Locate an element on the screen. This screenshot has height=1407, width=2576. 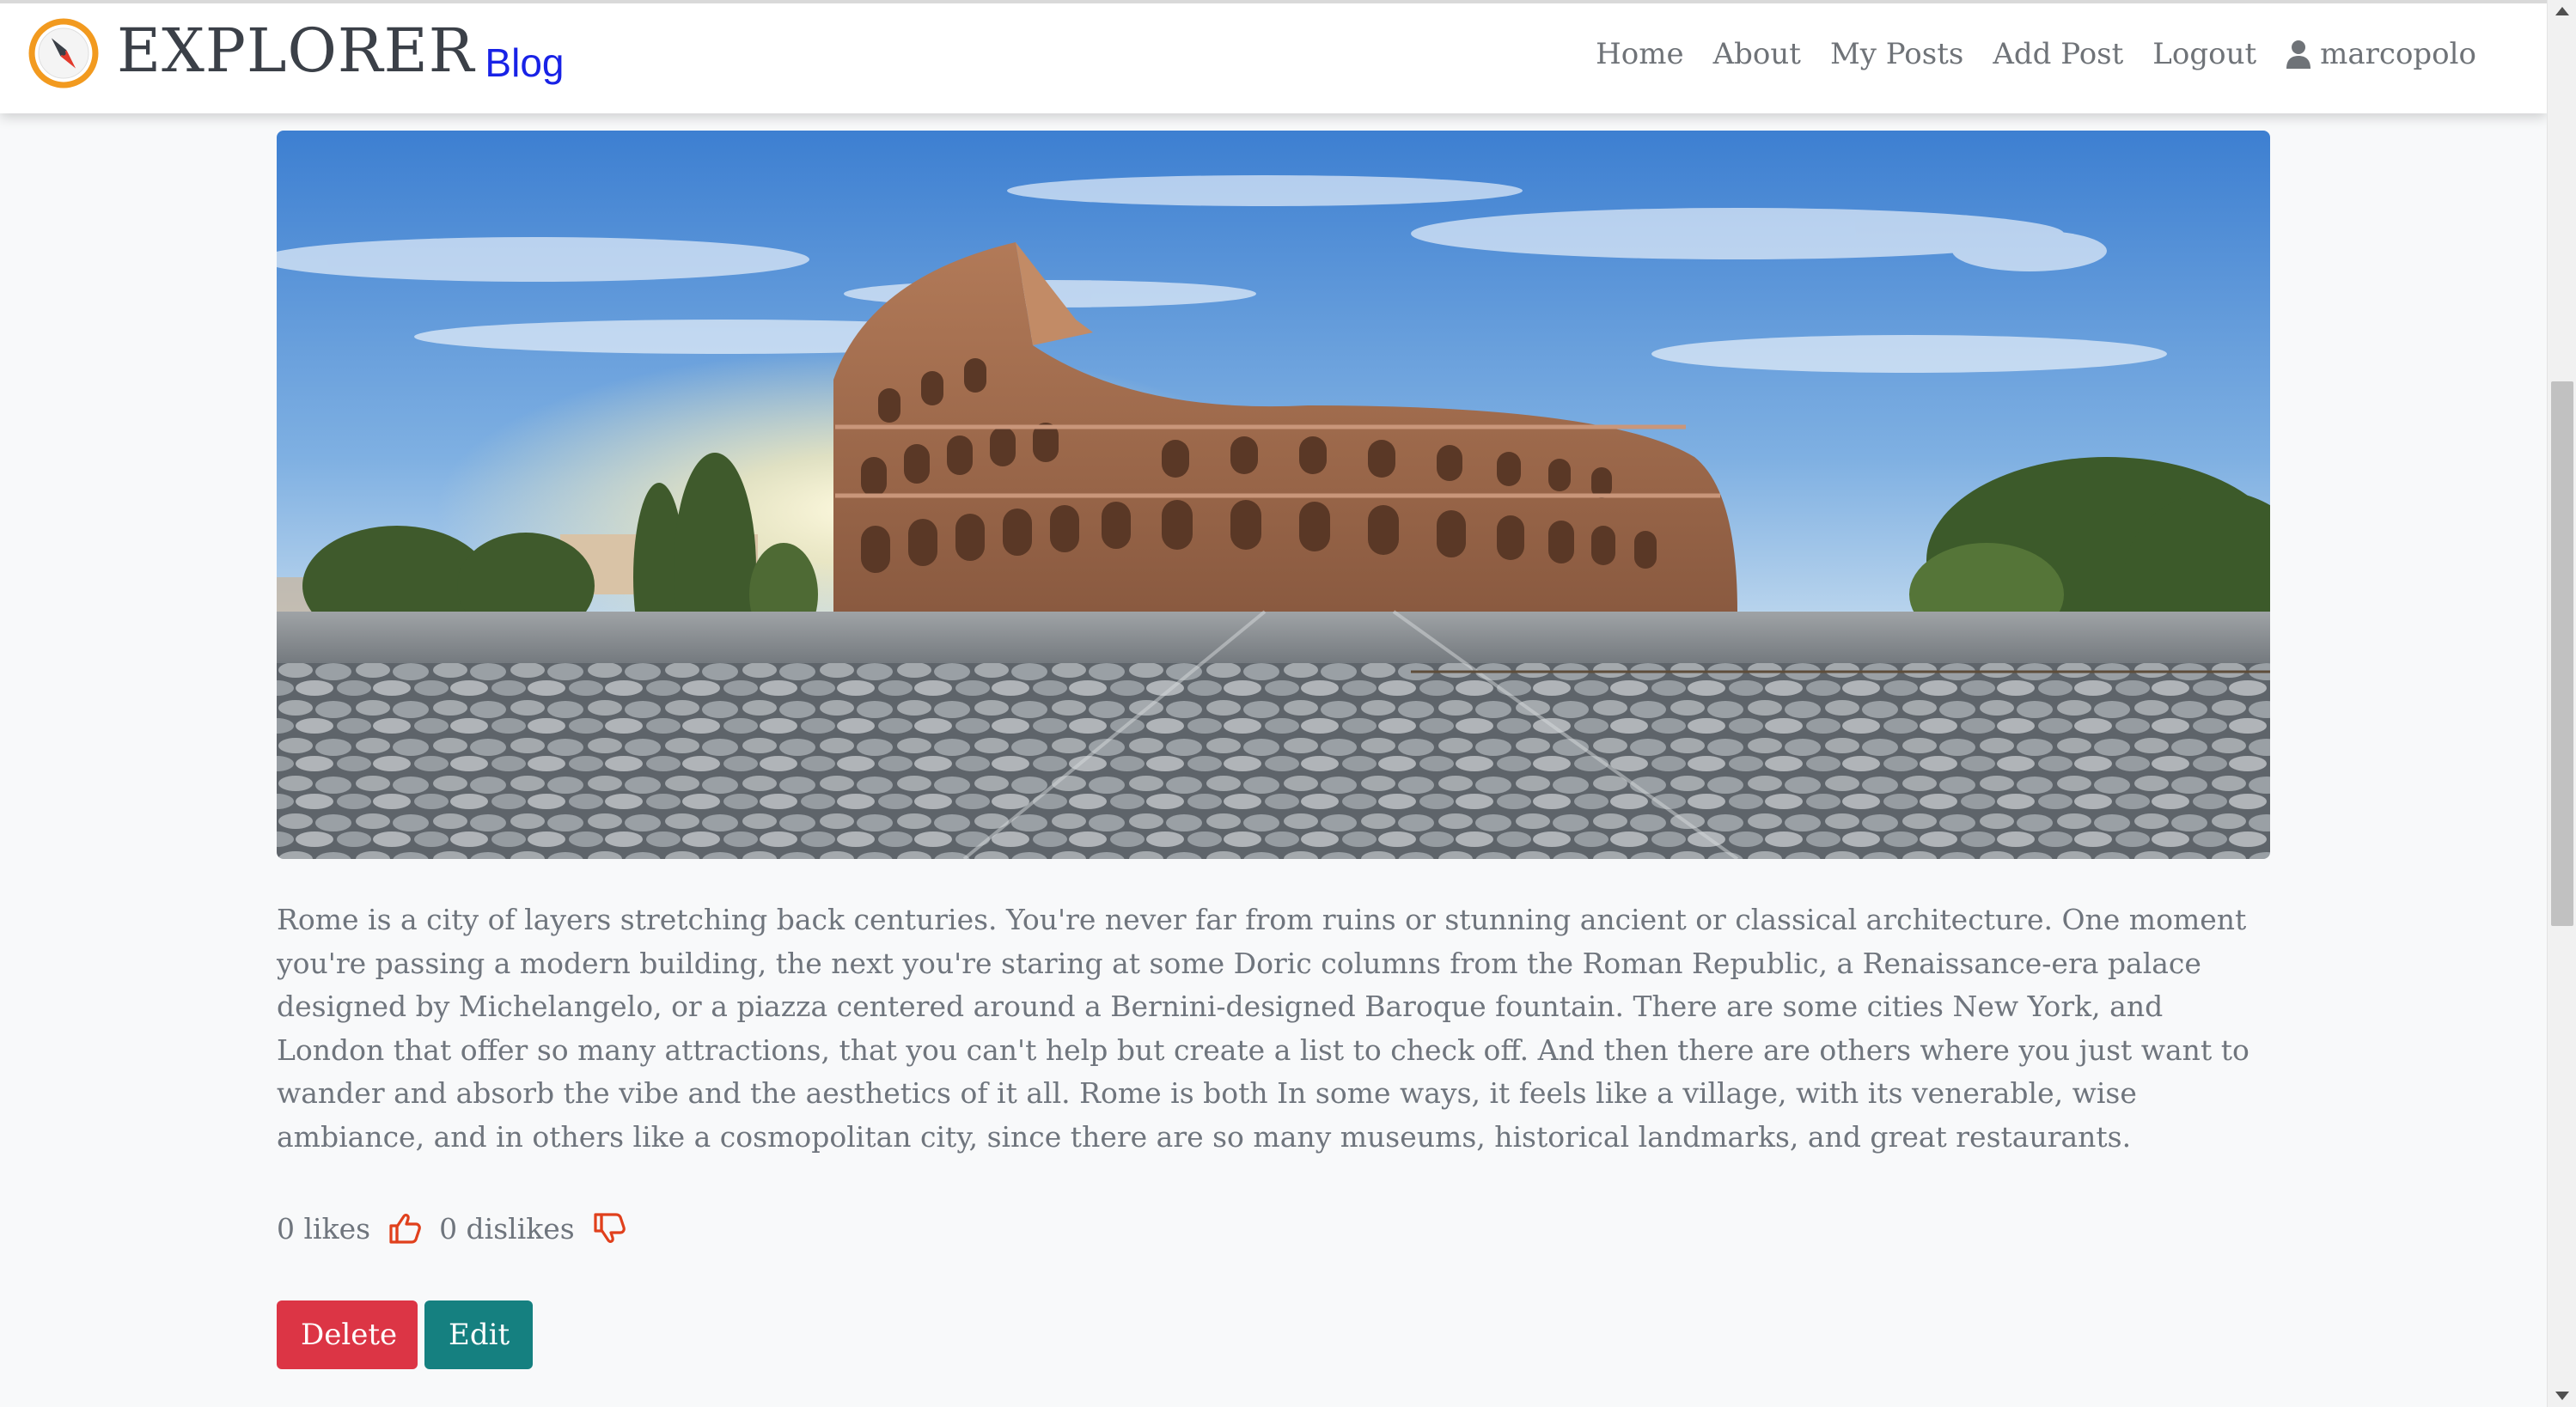
page-scrollbar is located at coordinates (2561, 703).